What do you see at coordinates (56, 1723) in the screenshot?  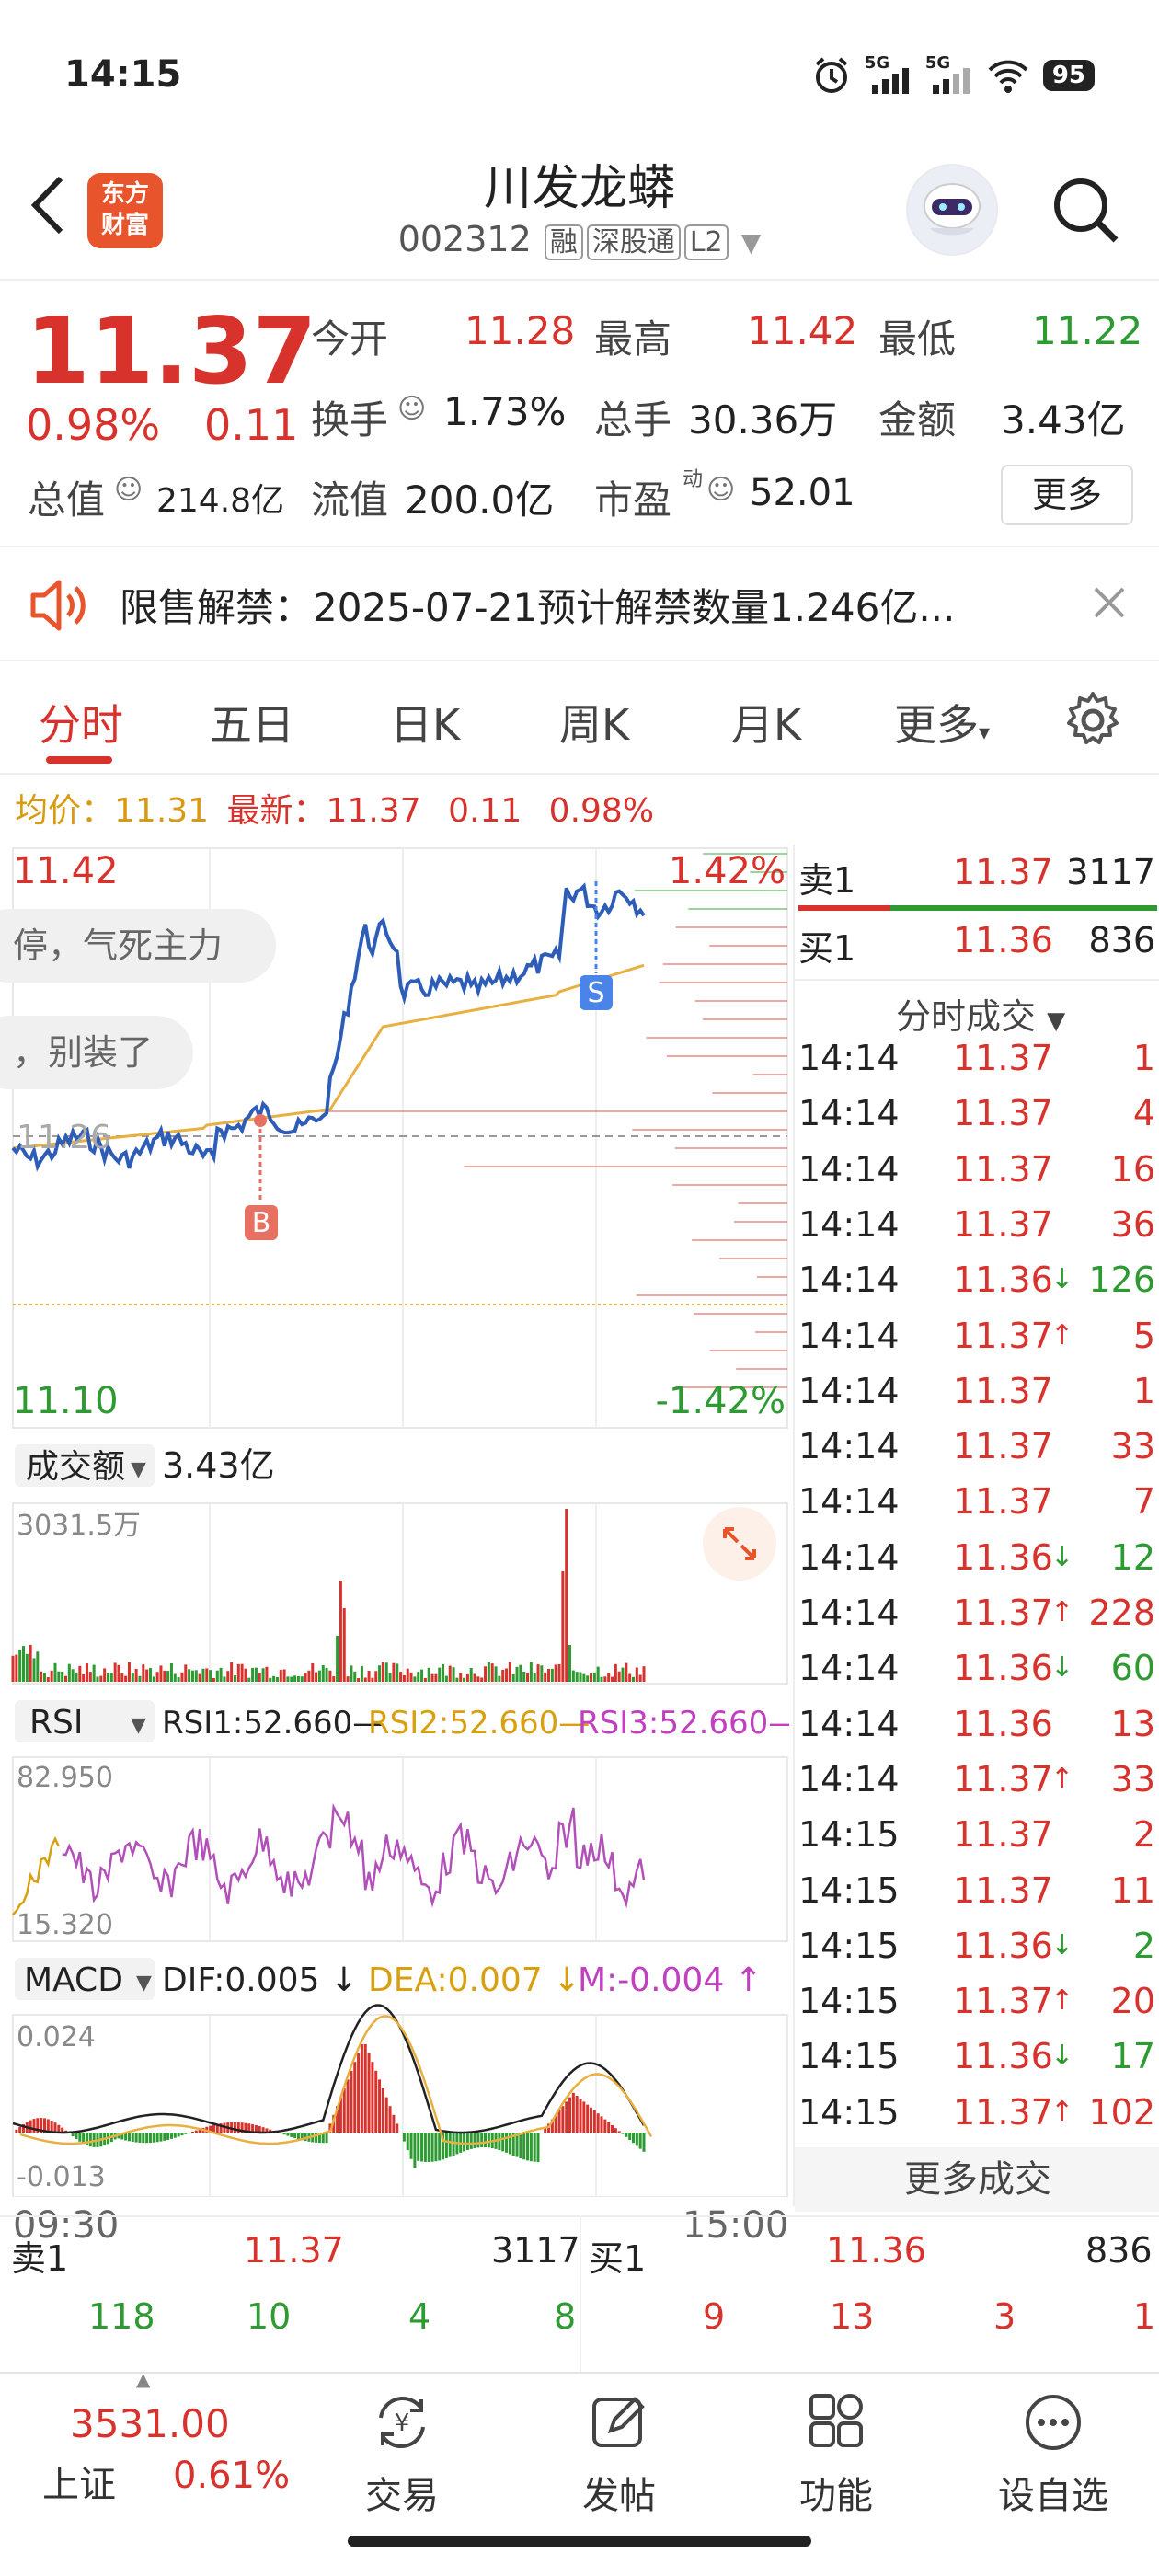 I see `rsi-selector: RSI` at bounding box center [56, 1723].